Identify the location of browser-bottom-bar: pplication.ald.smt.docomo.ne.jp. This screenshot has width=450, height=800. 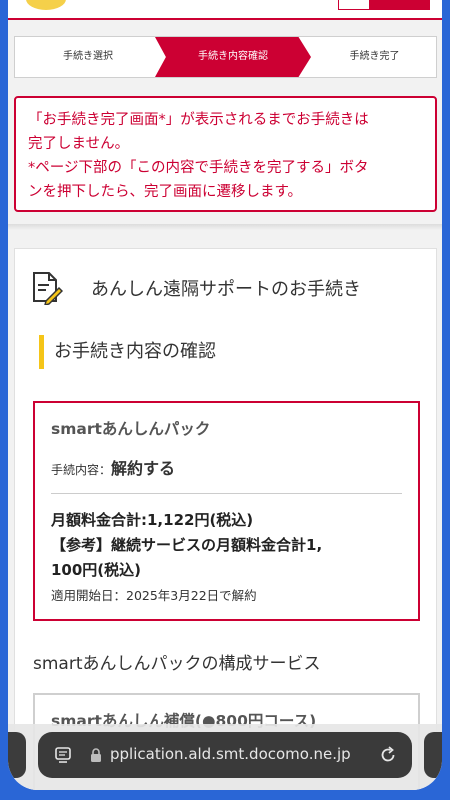
(225, 757).